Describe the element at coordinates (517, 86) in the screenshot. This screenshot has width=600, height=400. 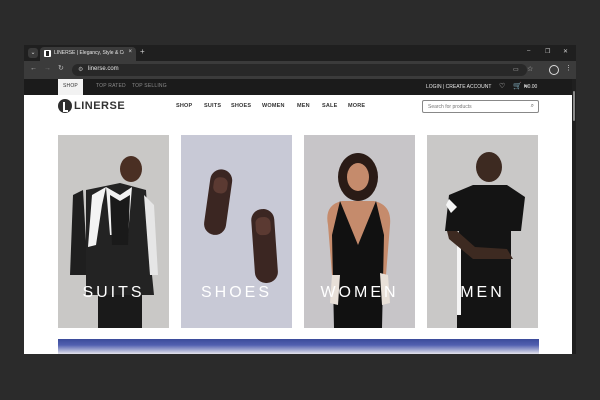
I see `cart-icon: 🛒` at that location.